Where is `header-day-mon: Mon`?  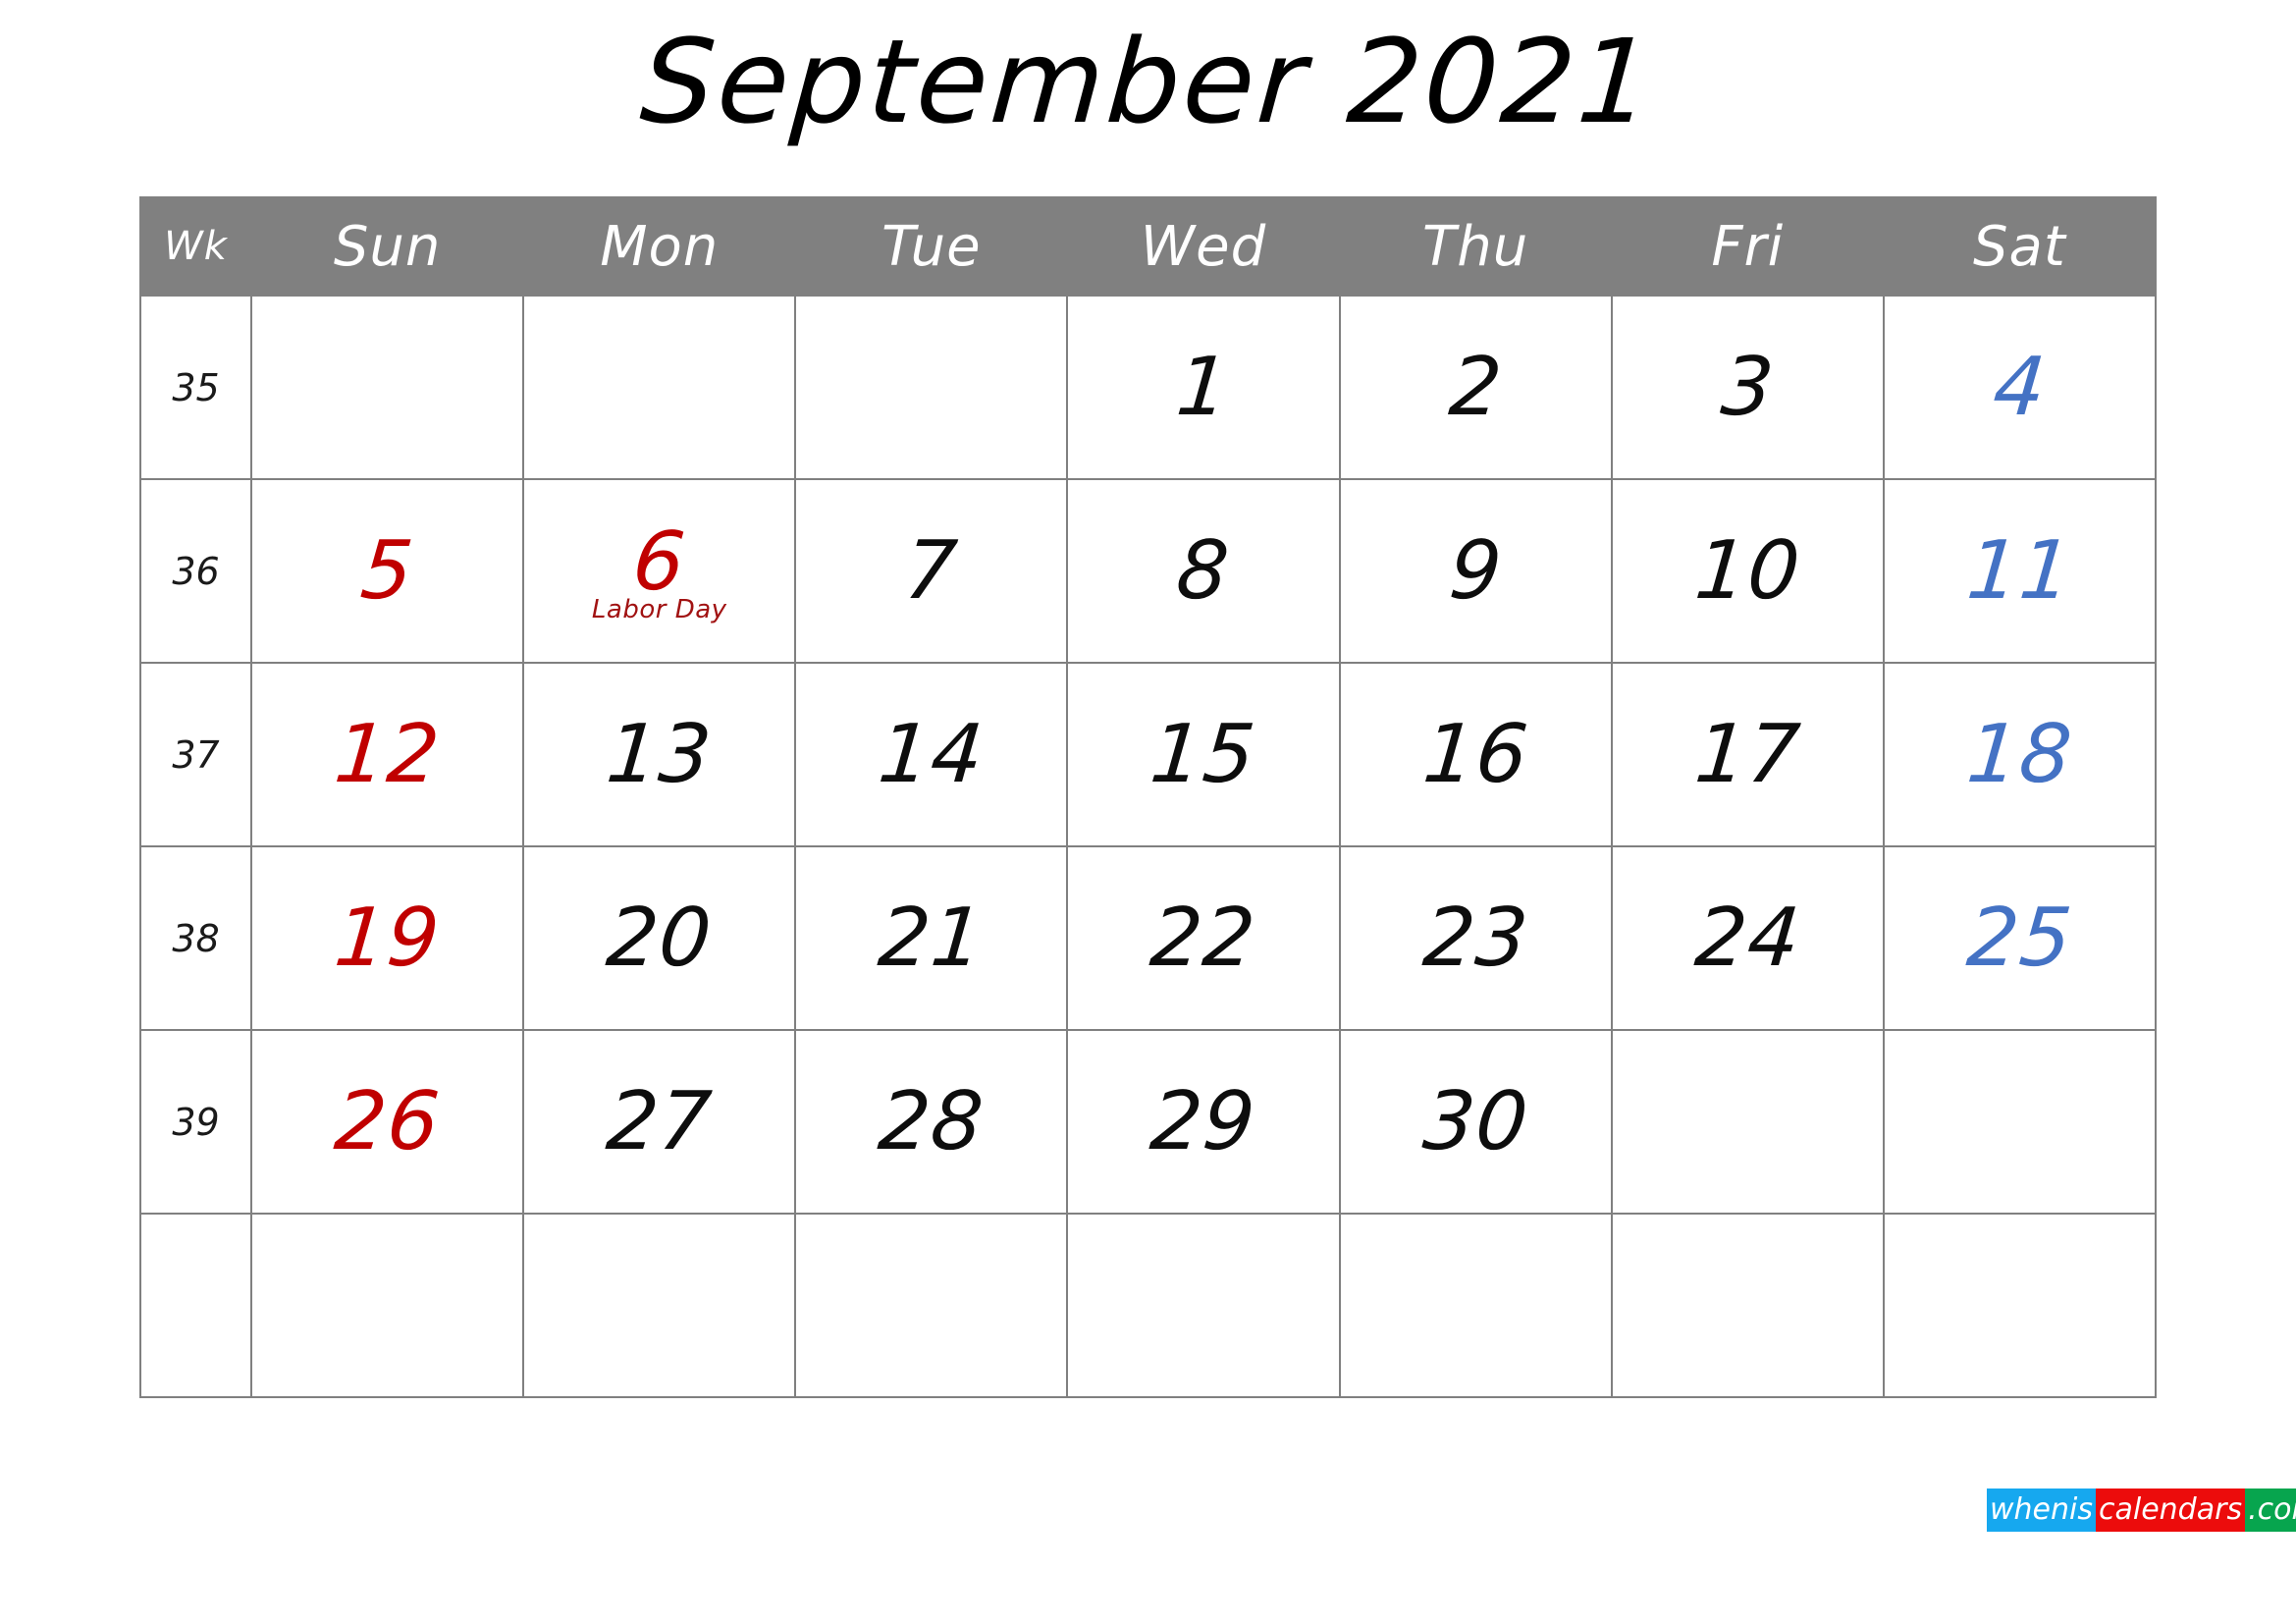 header-day-mon: Mon is located at coordinates (659, 246).